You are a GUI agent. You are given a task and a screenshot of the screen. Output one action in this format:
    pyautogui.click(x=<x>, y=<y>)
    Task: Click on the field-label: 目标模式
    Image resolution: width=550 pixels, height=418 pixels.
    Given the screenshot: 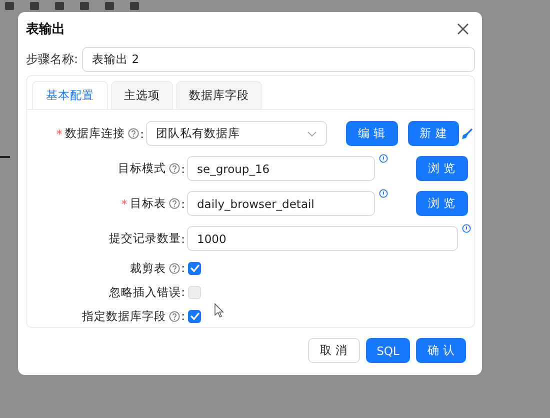 What is the action you would take?
    pyautogui.click(x=142, y=168)
    